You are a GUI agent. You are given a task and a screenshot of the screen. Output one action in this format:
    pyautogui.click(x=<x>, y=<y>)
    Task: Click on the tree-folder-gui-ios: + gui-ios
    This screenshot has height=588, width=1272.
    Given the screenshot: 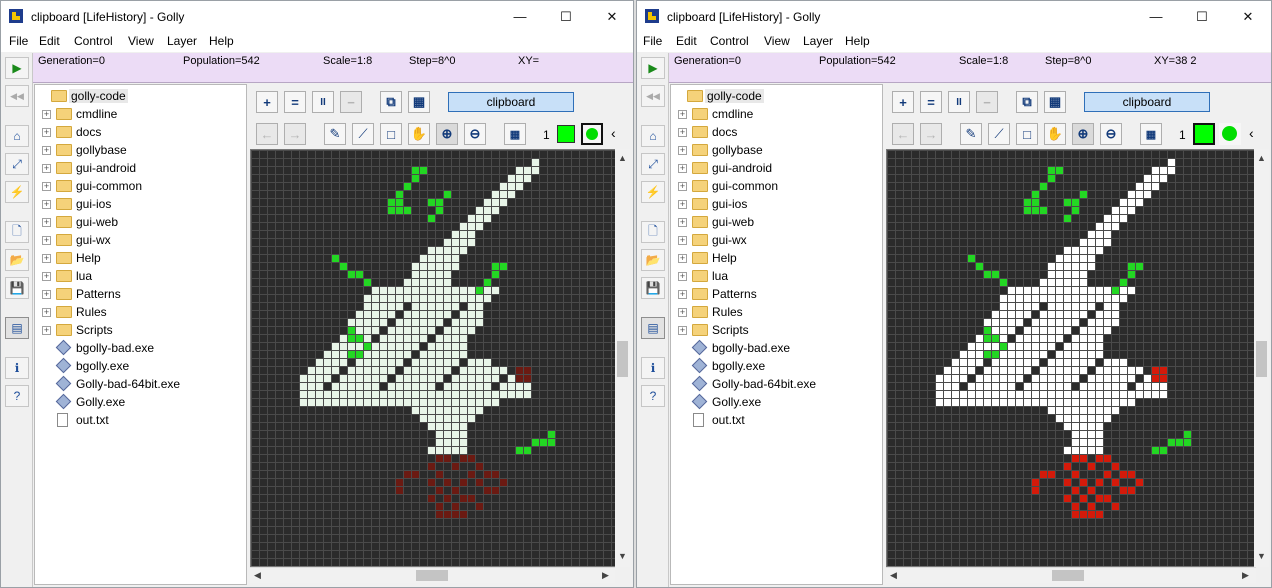 What is the action you would take?
    pyautogui.click(x=140, y=204)
    